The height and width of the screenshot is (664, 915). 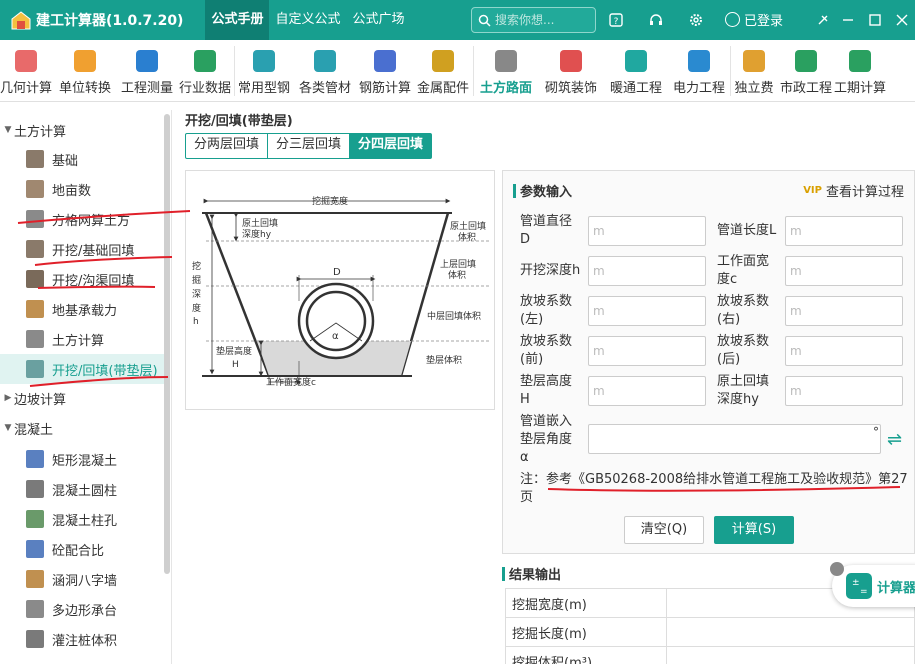 What do you see at coordinates (484, 20) in the screenshot?
I see `search-icon` at bounding box center [484, 20].